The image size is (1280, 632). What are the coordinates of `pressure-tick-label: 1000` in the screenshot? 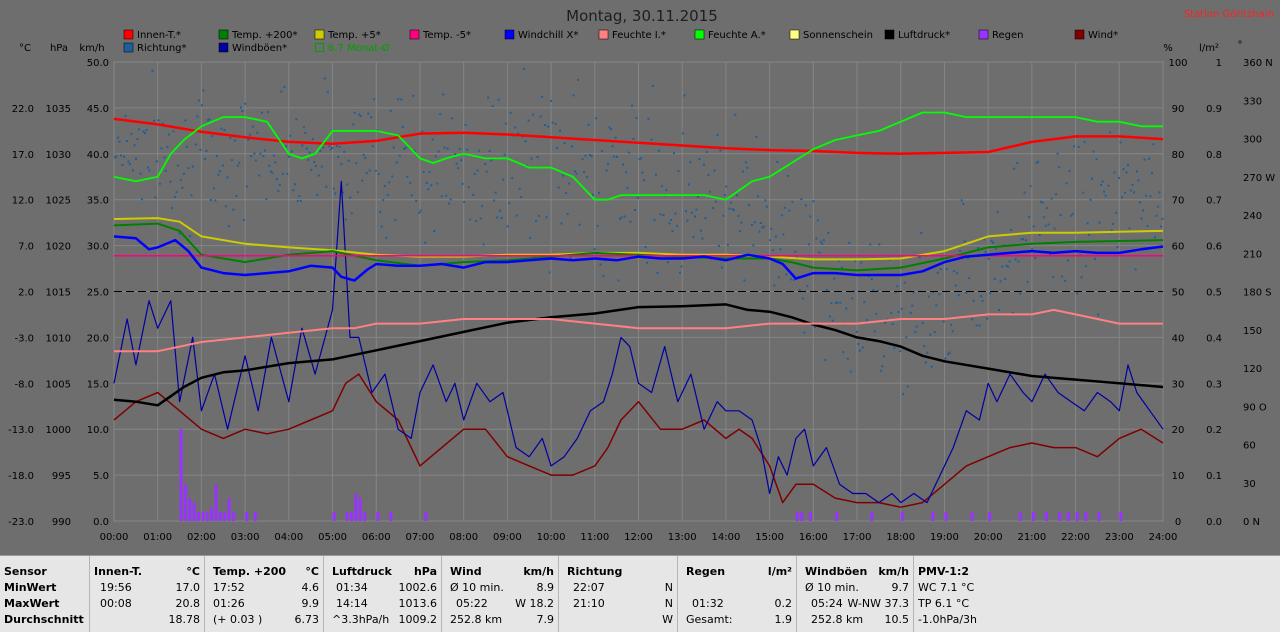 It's located at (58, 430).